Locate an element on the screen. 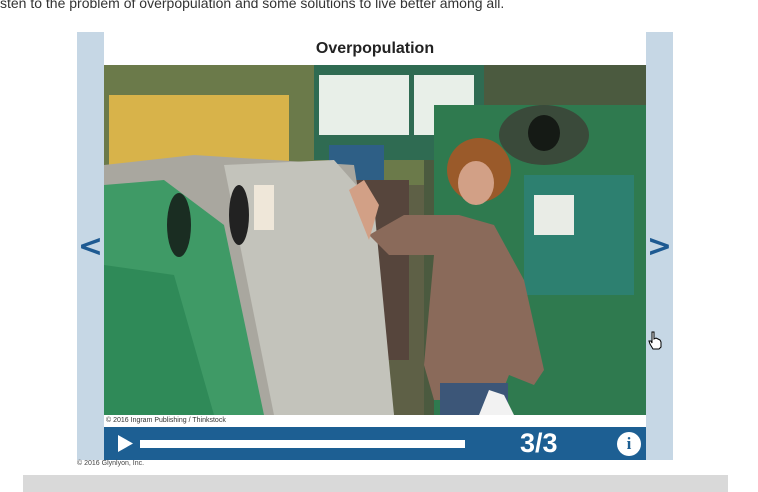  next-slide-button: > is located at coordinates (659, 246).